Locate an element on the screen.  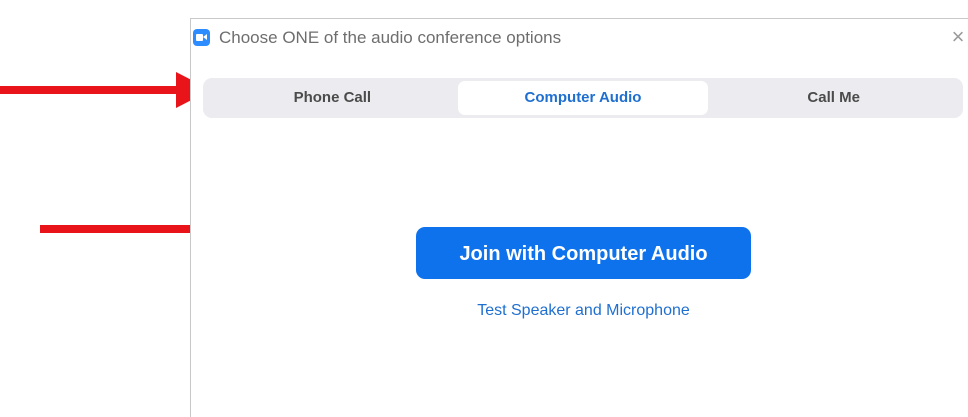
join-with-computer-audio-button: Join with Computer Audio is located at coordinates (583, 253).